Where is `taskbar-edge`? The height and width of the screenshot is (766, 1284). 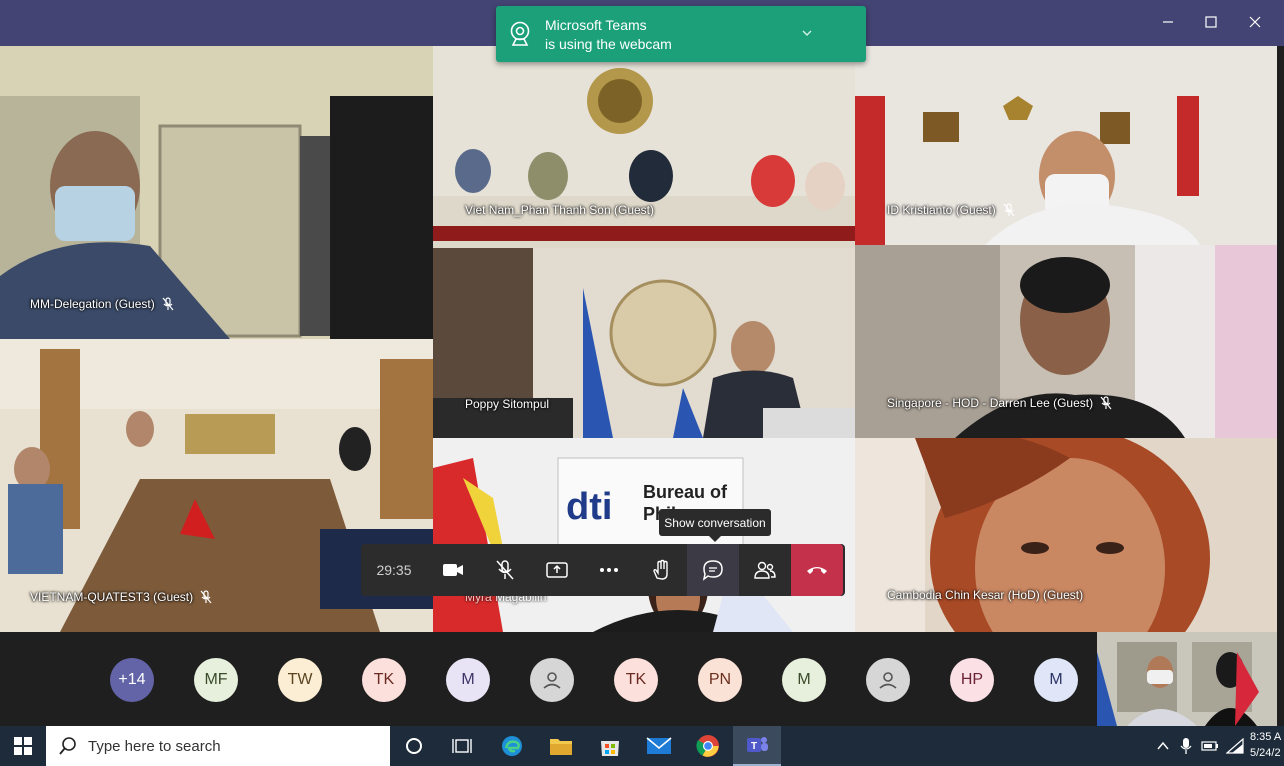 taskbar-edge is located at coordinates (512, 746).